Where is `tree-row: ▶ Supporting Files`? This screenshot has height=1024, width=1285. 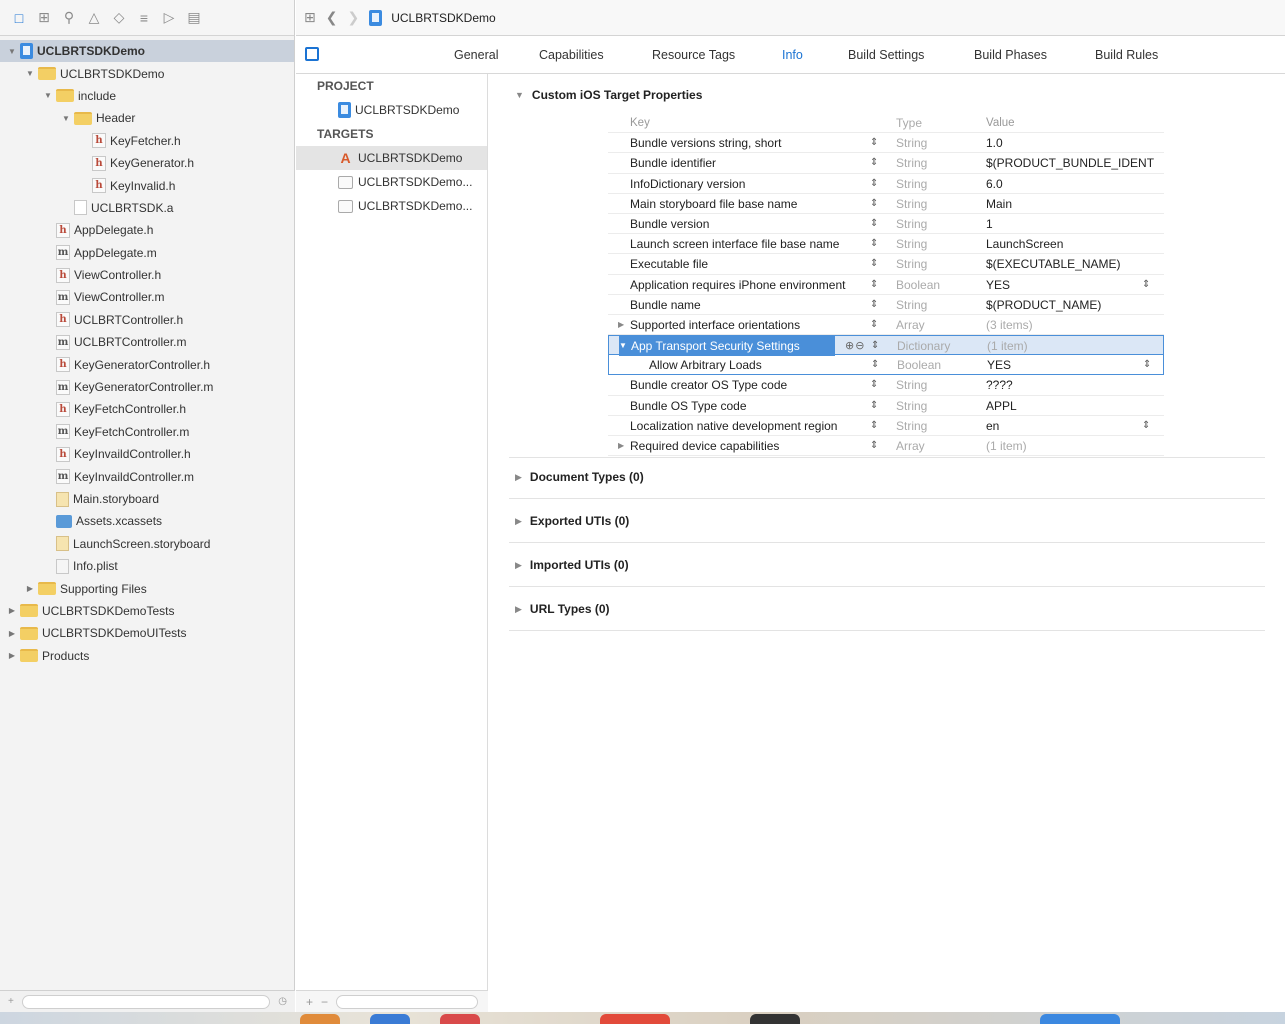
tree-row: ▶ Supporting Files is located at coordinates (147, 588).